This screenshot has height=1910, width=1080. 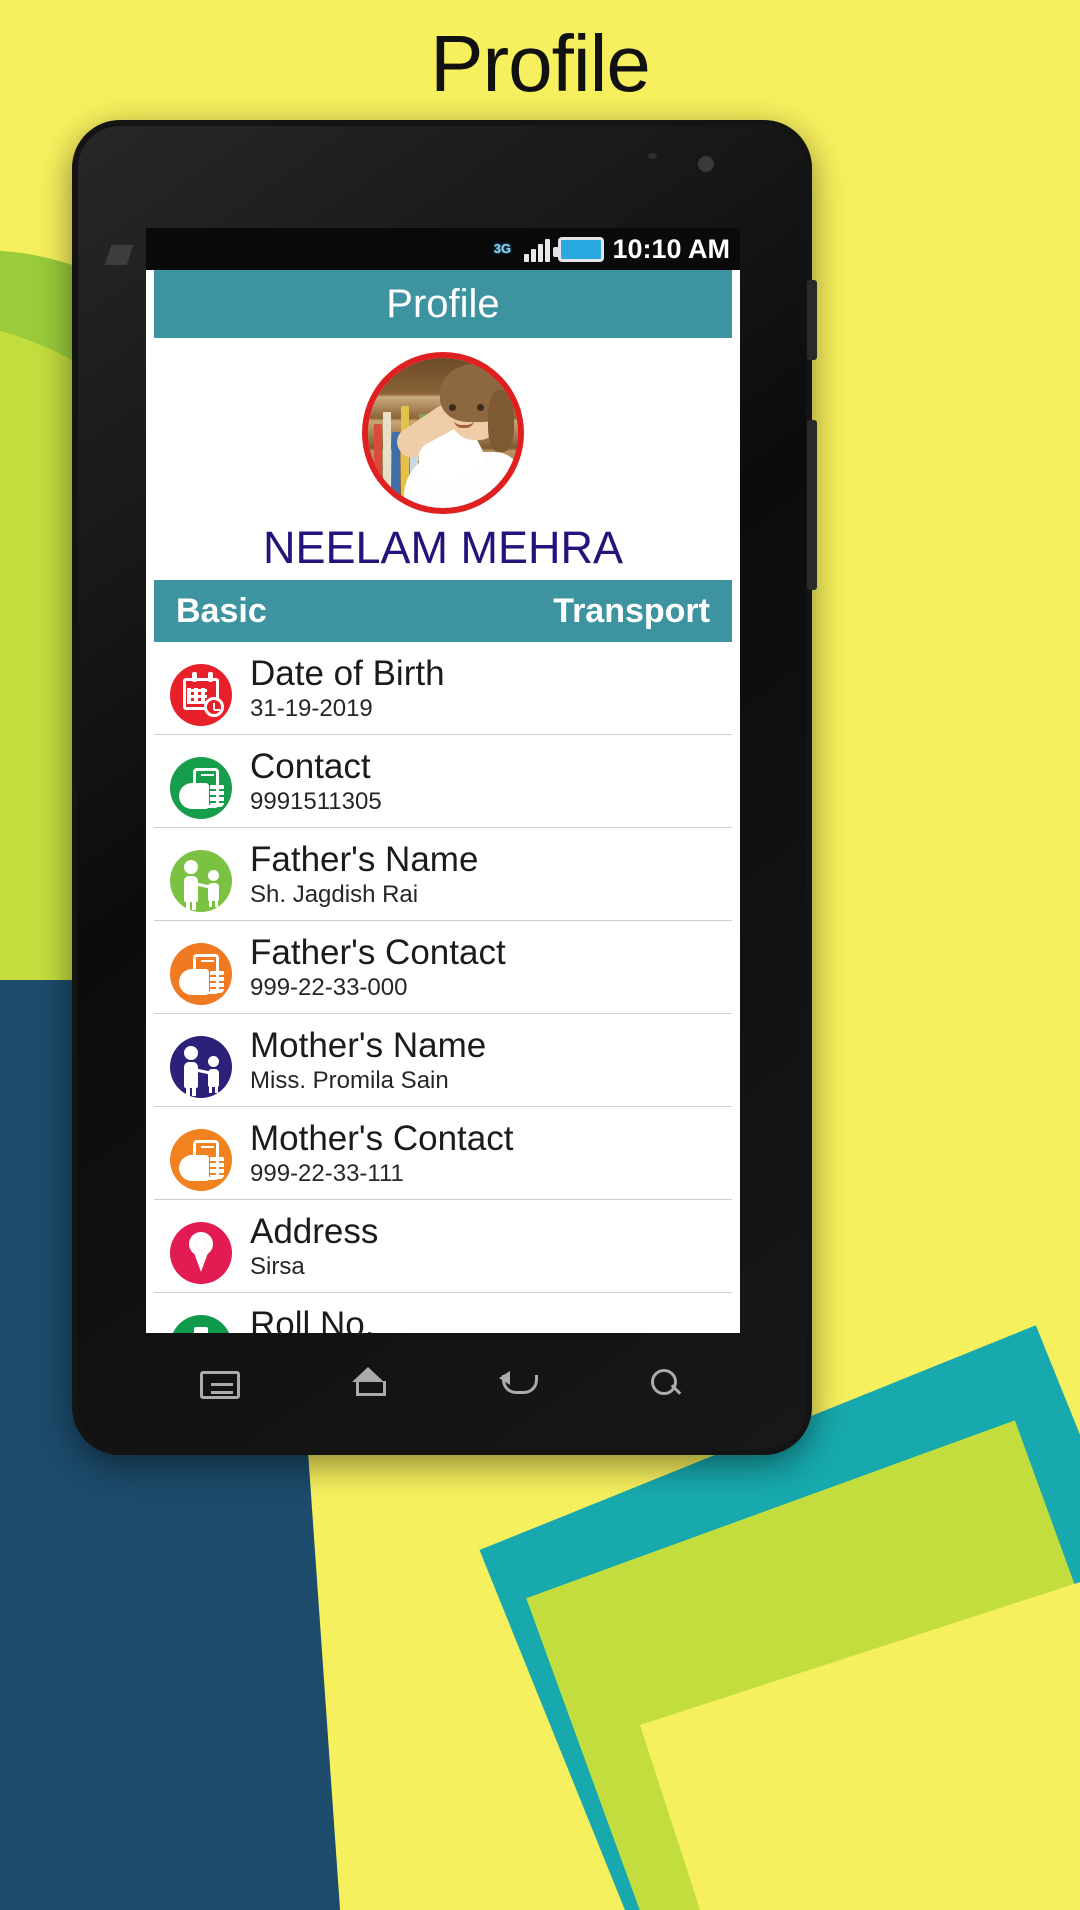 I want to click on tab-basic: Basic, so click(x=221, y=611).